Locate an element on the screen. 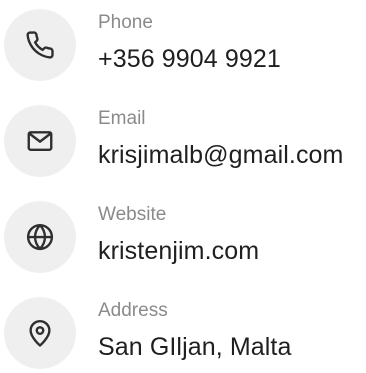 Image resolution: width=366 pixels, height=373 pixels. map-pin-icon-badge is located at coordinates (40, 333).